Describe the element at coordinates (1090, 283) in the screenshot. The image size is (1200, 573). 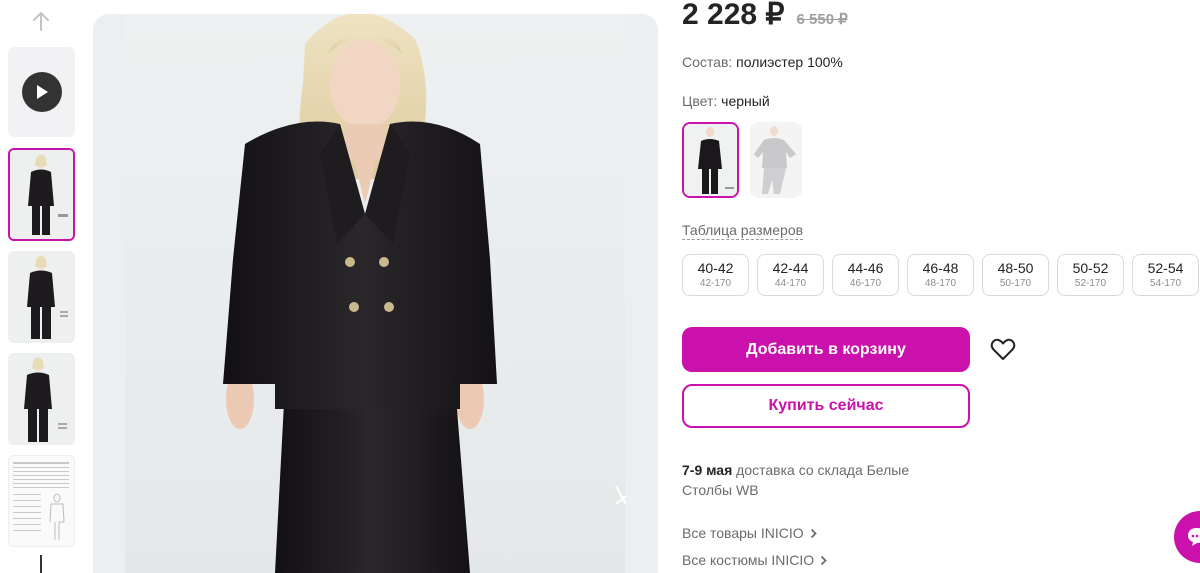
I see `size-height: 52-170` at that location.